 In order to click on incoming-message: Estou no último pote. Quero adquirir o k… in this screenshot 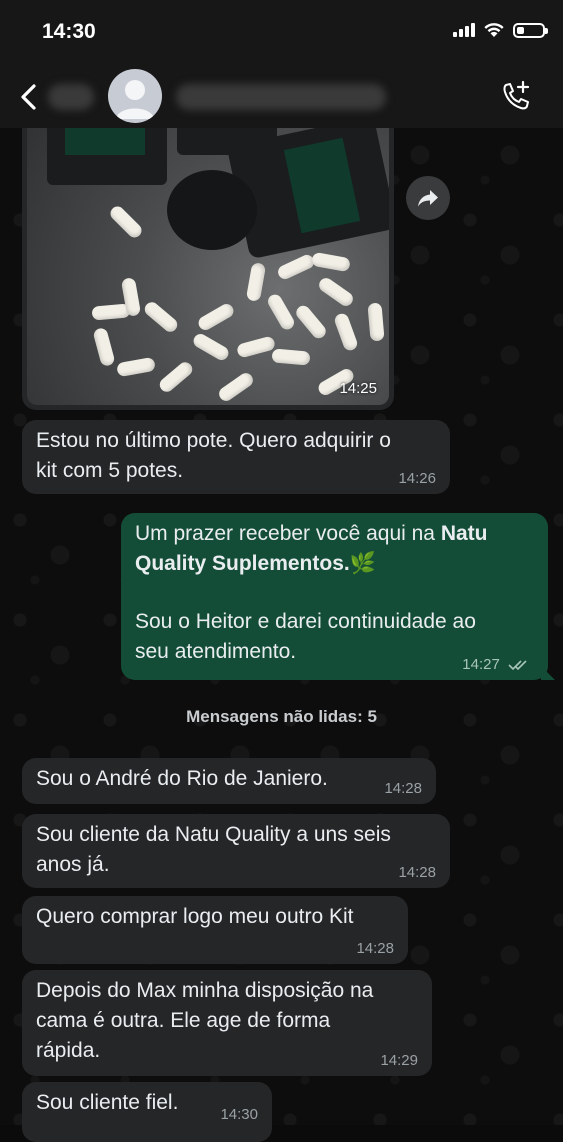, I will do `click(236, 457)`.